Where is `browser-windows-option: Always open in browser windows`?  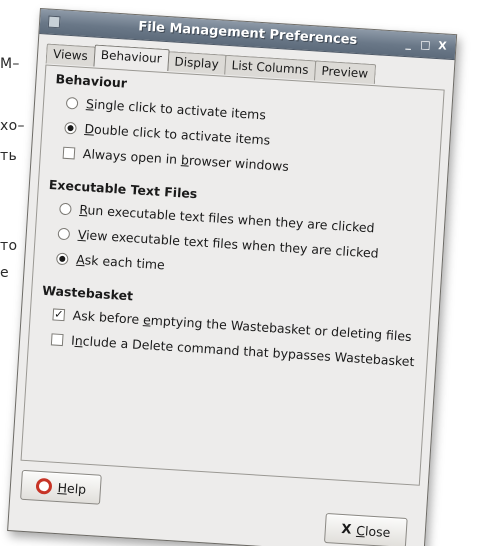 browser-windows-option: Always open in browser windows is located at coordinates (176, 159).